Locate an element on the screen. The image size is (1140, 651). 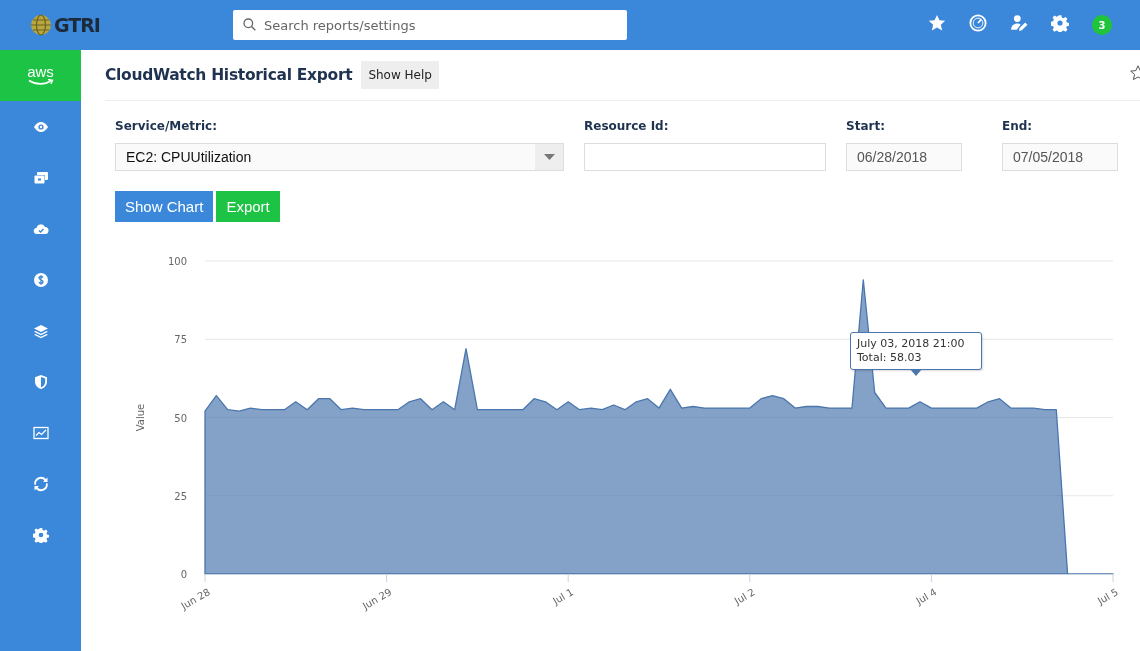
gauge-icon is located at coordinates (978, 23).